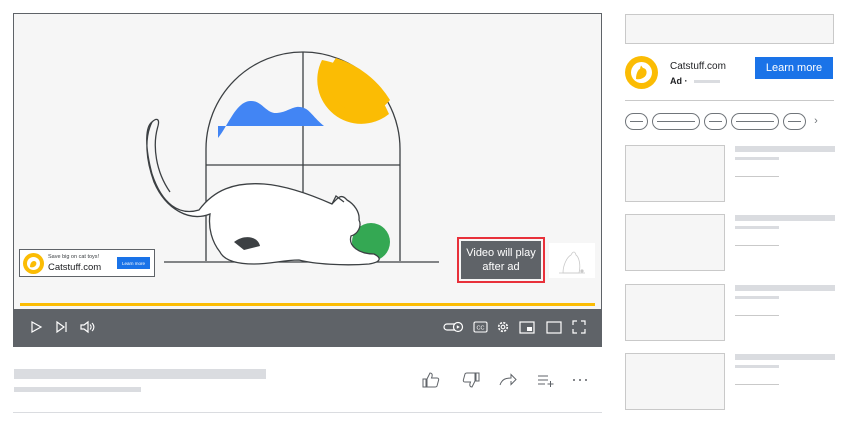 The height and width of the screenshot is (428, 850). I want to click on banner-learn-more-button: Learn more, so click(133, 263).